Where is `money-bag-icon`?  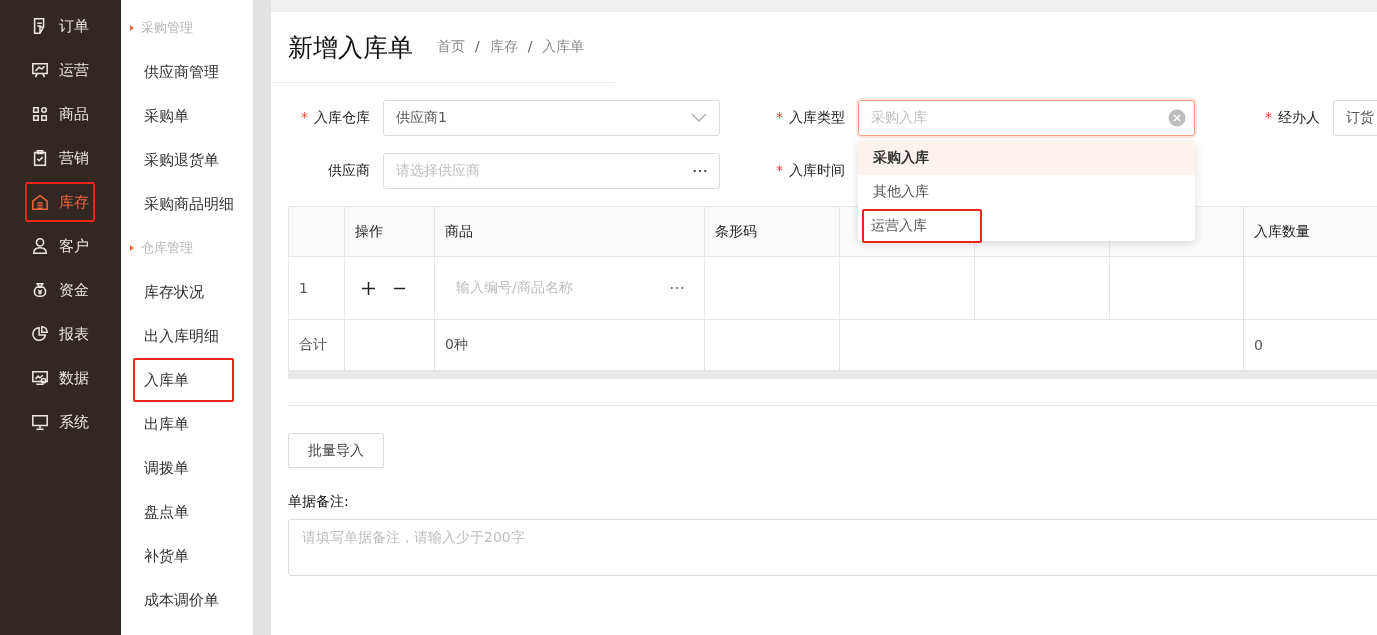
money-bag-icon is located at coordinates (40, 290).